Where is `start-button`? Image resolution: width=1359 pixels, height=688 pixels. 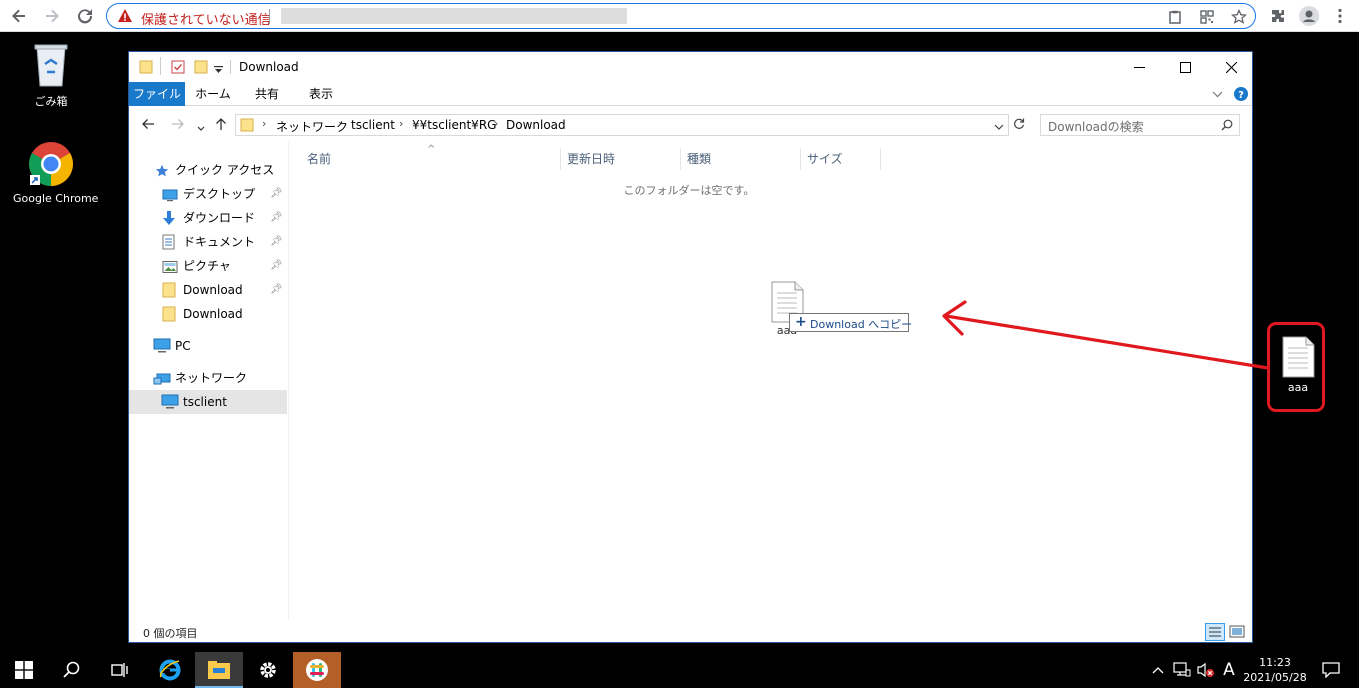 start-button is located at coordinates (24, 670).